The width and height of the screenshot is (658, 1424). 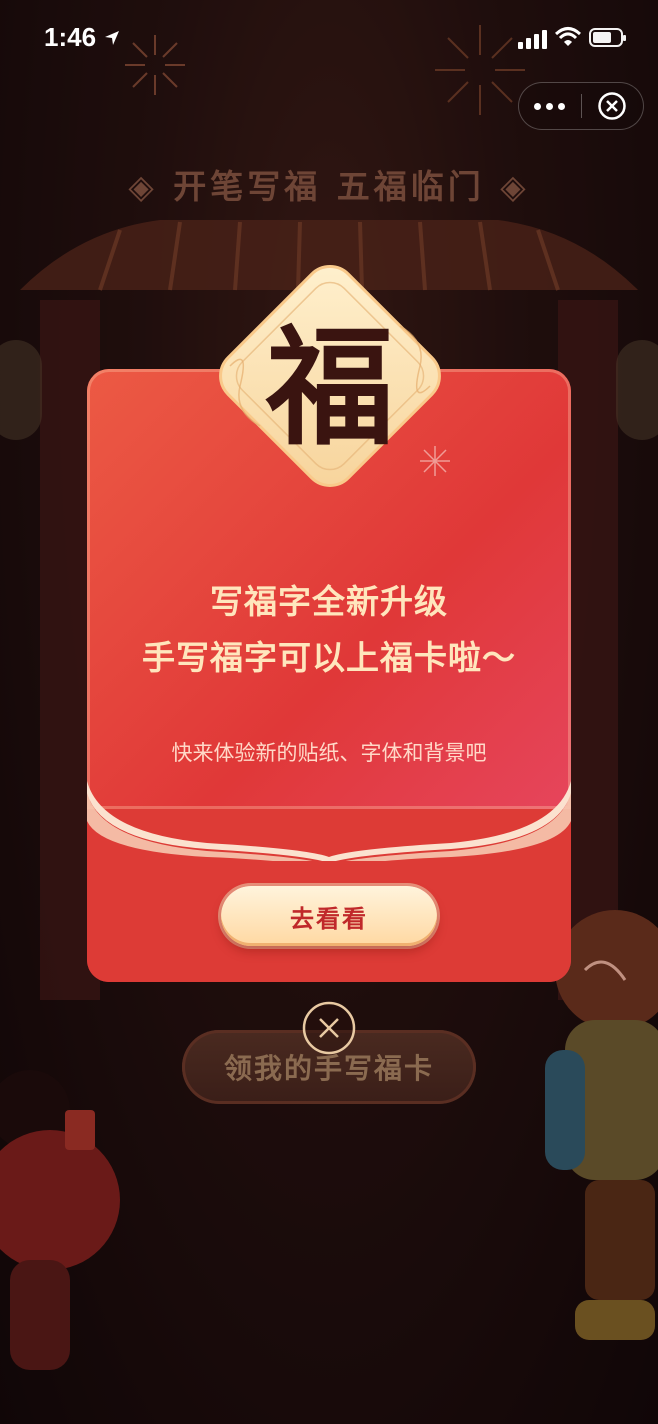 I want to click on status-time: 1:46, so click(x=70, y=37).